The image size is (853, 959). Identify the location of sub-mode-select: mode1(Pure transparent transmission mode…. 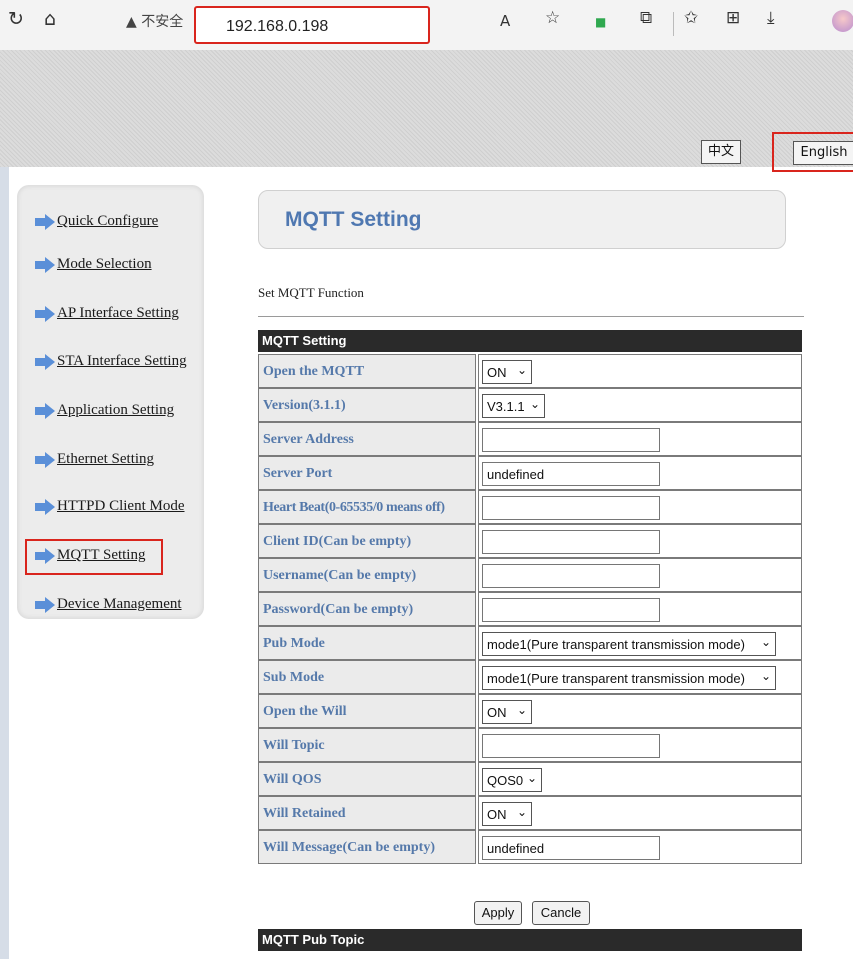
(629, 678).